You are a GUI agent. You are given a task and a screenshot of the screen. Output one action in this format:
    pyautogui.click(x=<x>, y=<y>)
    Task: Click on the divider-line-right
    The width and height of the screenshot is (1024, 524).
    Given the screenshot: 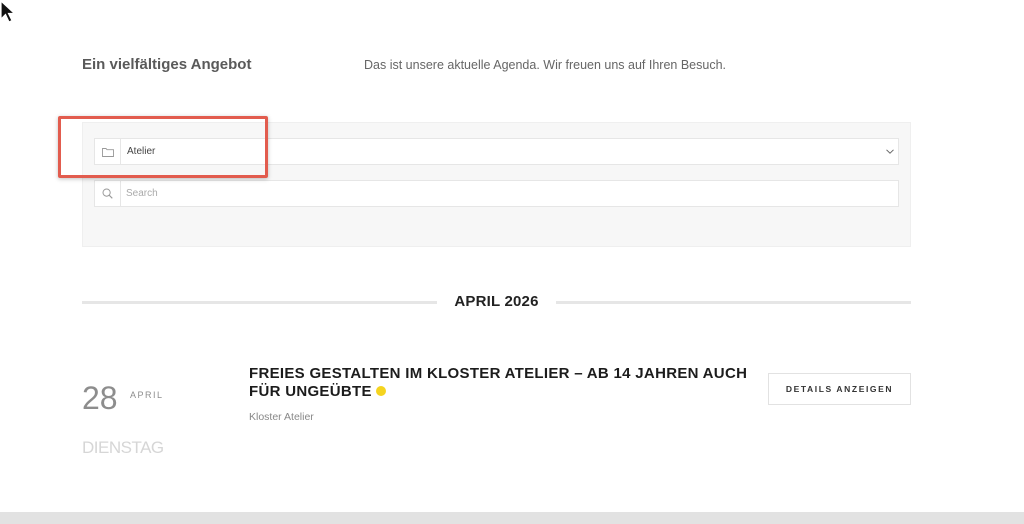 What is the action you would take?
    pyautogui.click(x=733, y=302)
    